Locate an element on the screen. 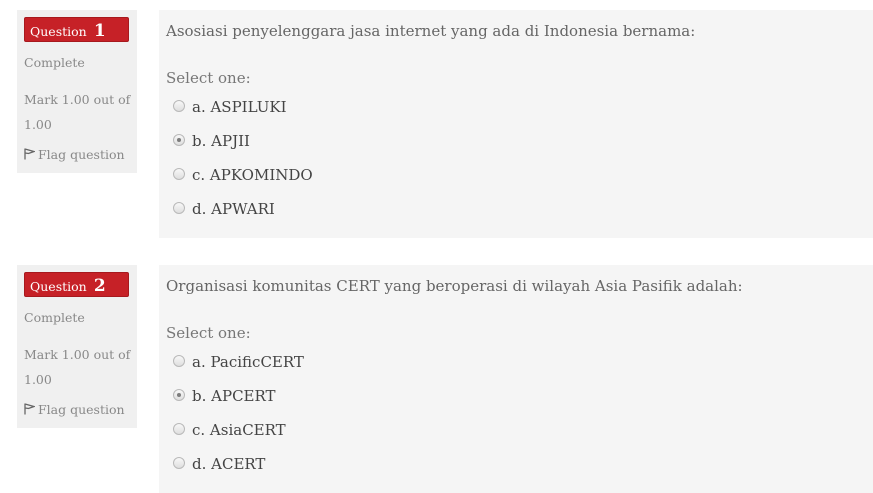 This screenshot has width=873, height=493. question-number-badge: Question 2 is located at coordinates (76, 284).